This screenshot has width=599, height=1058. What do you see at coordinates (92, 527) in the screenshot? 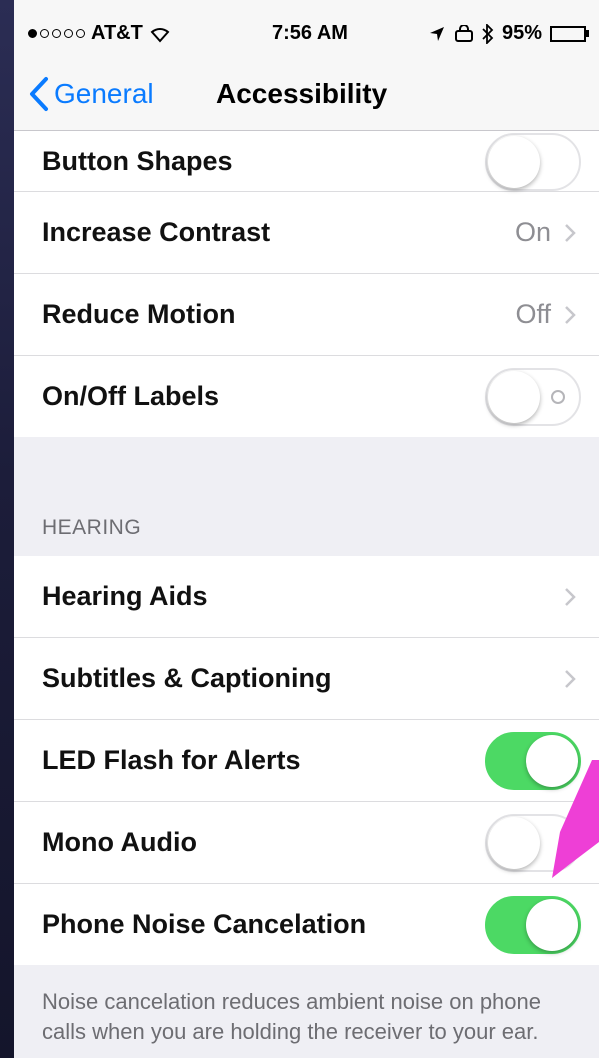
I see `section-header-hearing: HEARING` at bounding box center [92, 527].